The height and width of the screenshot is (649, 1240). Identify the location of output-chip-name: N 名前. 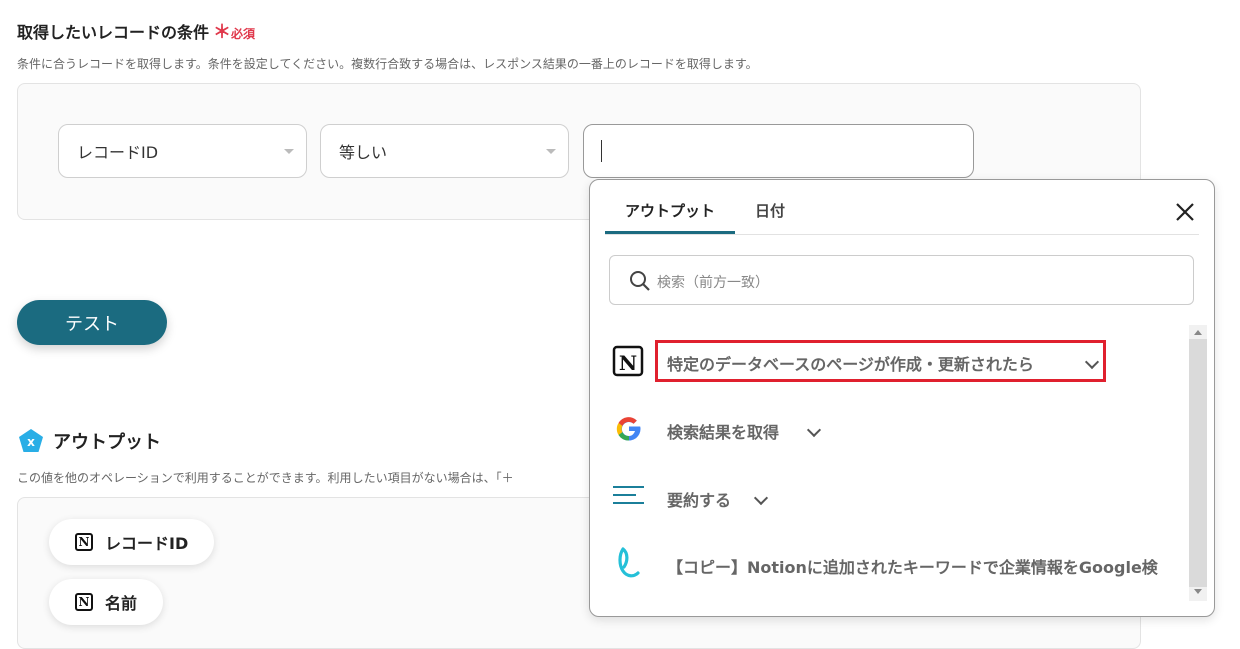
(106, 602).